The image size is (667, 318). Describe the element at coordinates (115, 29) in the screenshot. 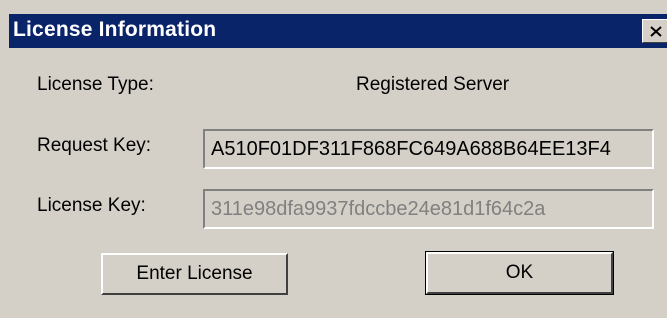

I see `window-title: License Information` at that location.